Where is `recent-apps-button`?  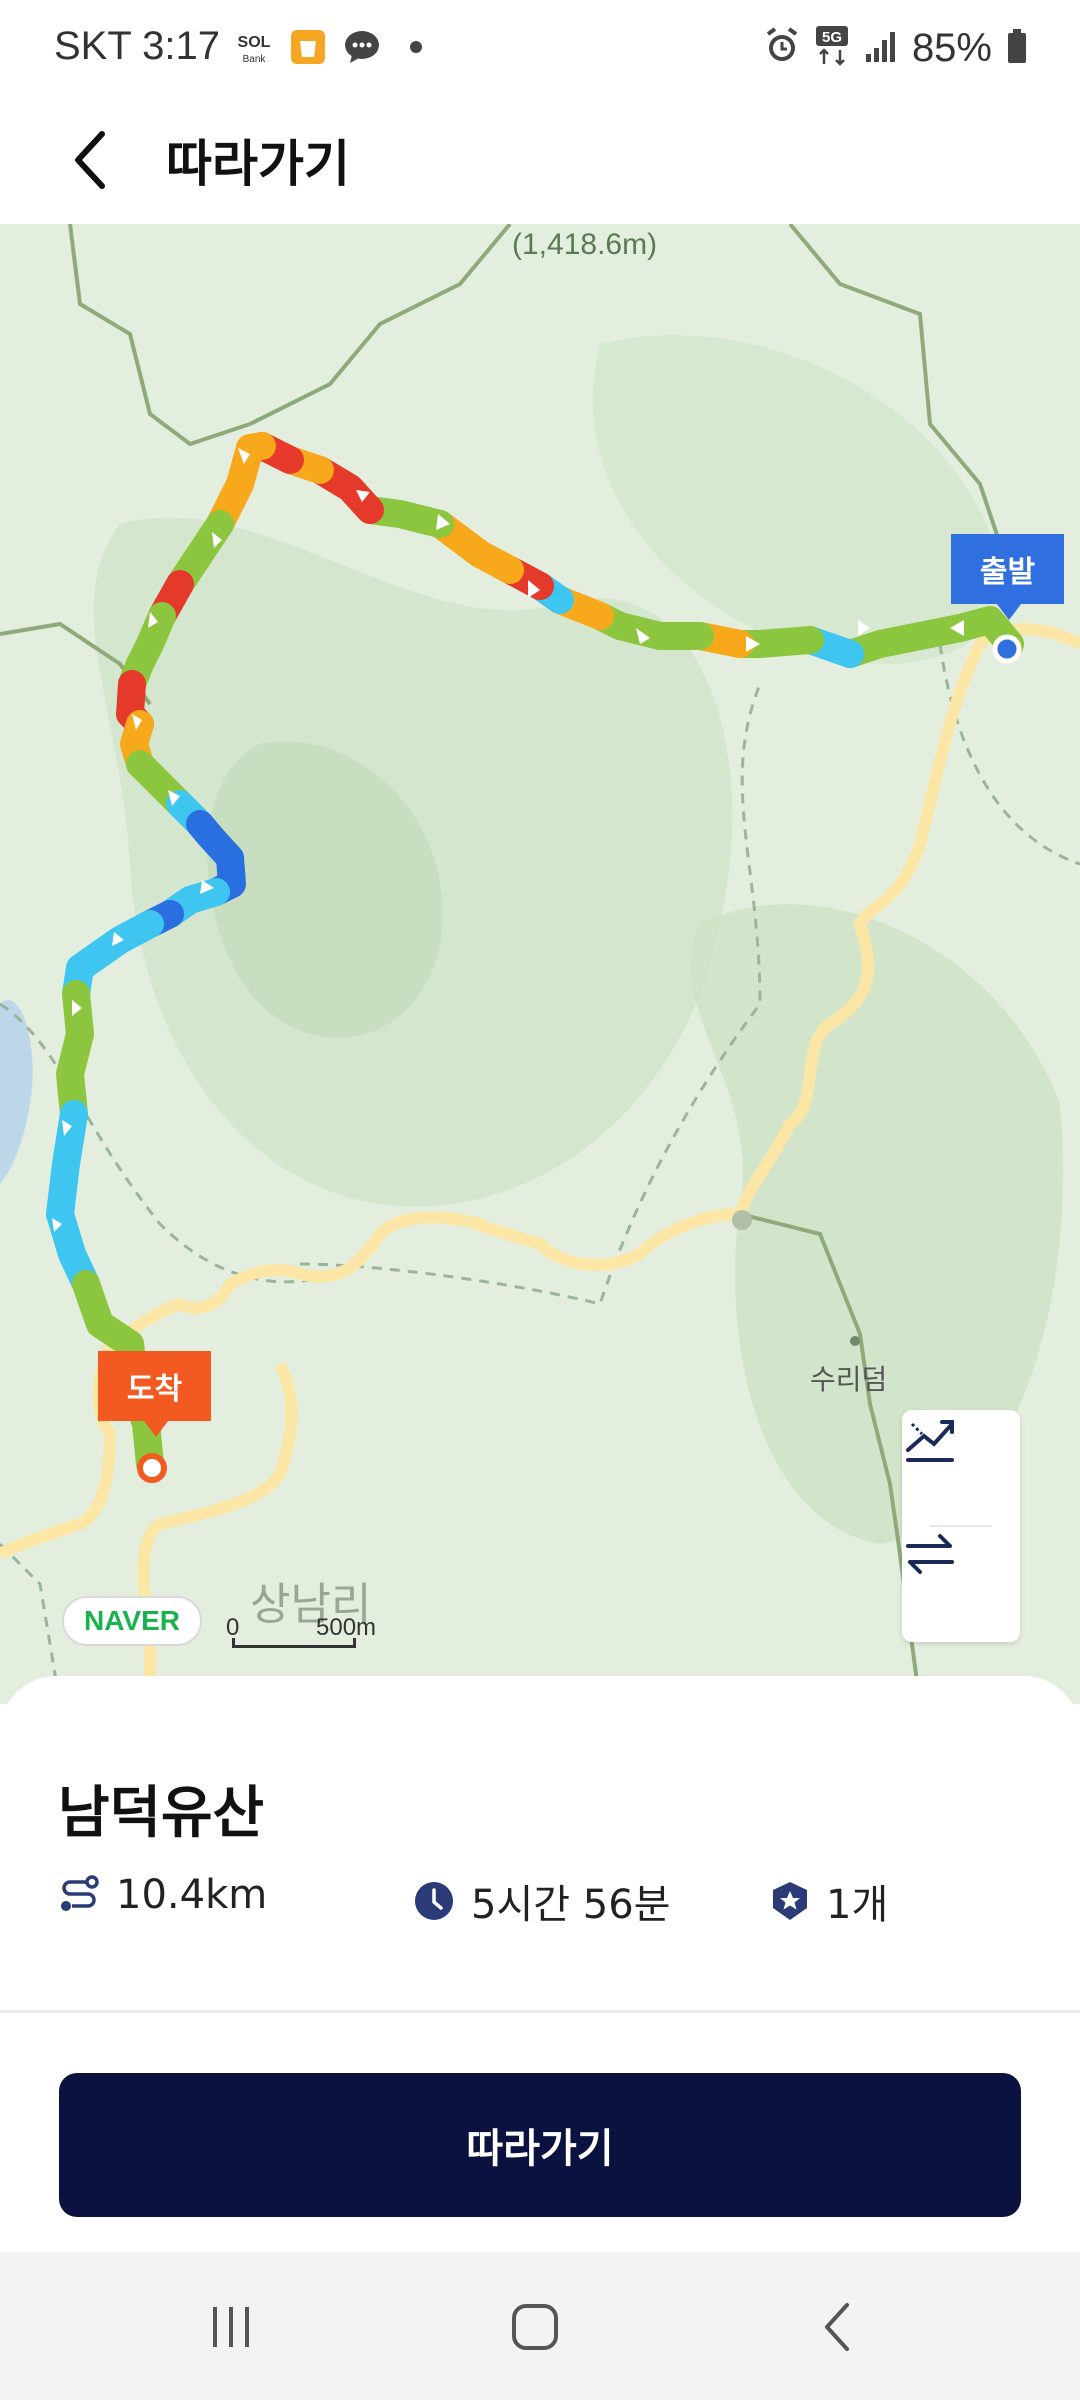
recent-apps-button is located at coordinates (231, 2327).